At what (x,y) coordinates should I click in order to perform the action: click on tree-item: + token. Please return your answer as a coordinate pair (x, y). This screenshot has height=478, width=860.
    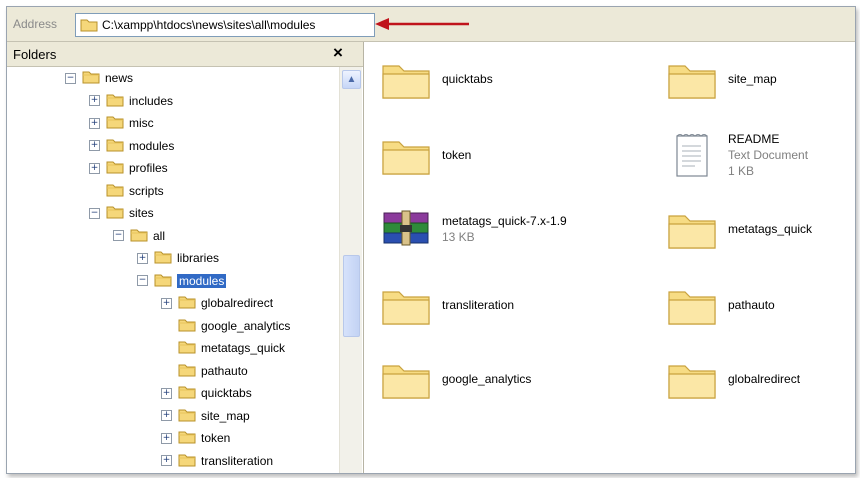
    Looking at the image, I should click on (195, 438).